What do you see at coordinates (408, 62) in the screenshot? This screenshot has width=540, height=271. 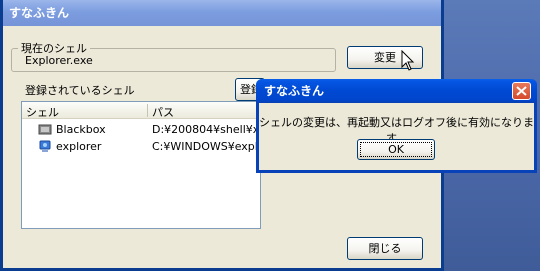 I see `mouse-cursor-icon` at bounding box center [408, 62].